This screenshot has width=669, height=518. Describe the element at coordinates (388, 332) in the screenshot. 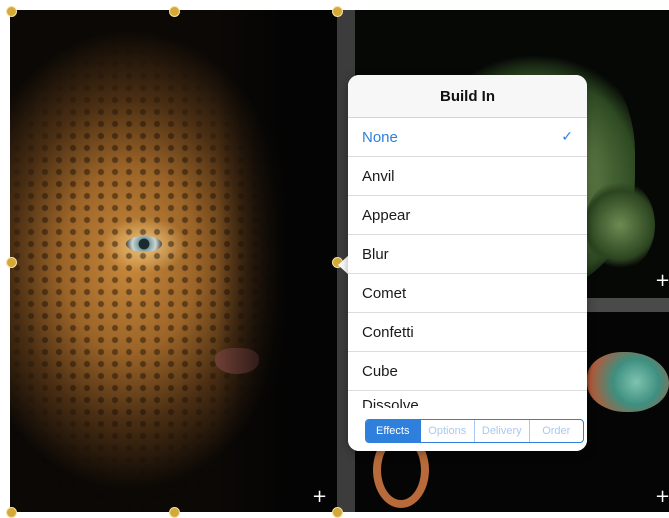

I see `effect-item-label: Confetti` at that location.